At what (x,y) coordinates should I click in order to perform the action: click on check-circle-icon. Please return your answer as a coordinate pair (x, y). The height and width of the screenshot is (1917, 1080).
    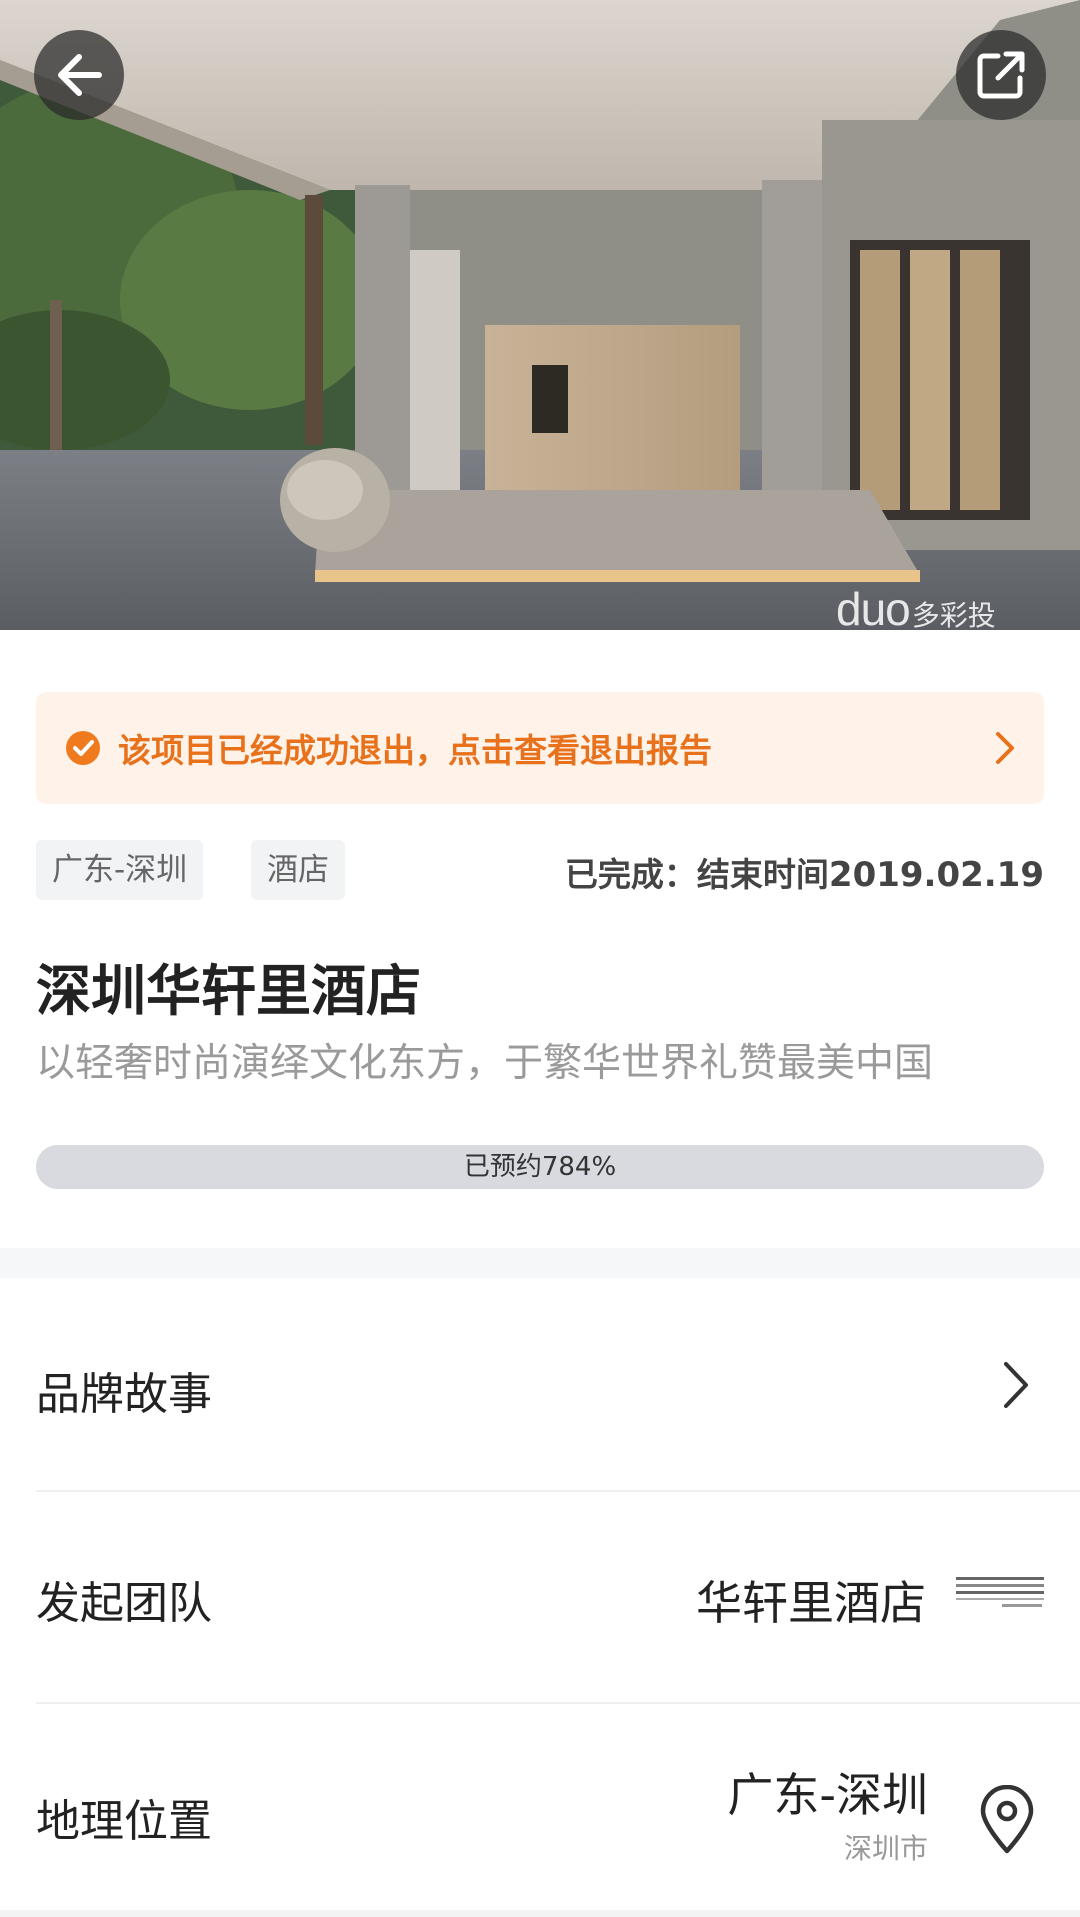
    Looking at the image, I should click on (83, 748).